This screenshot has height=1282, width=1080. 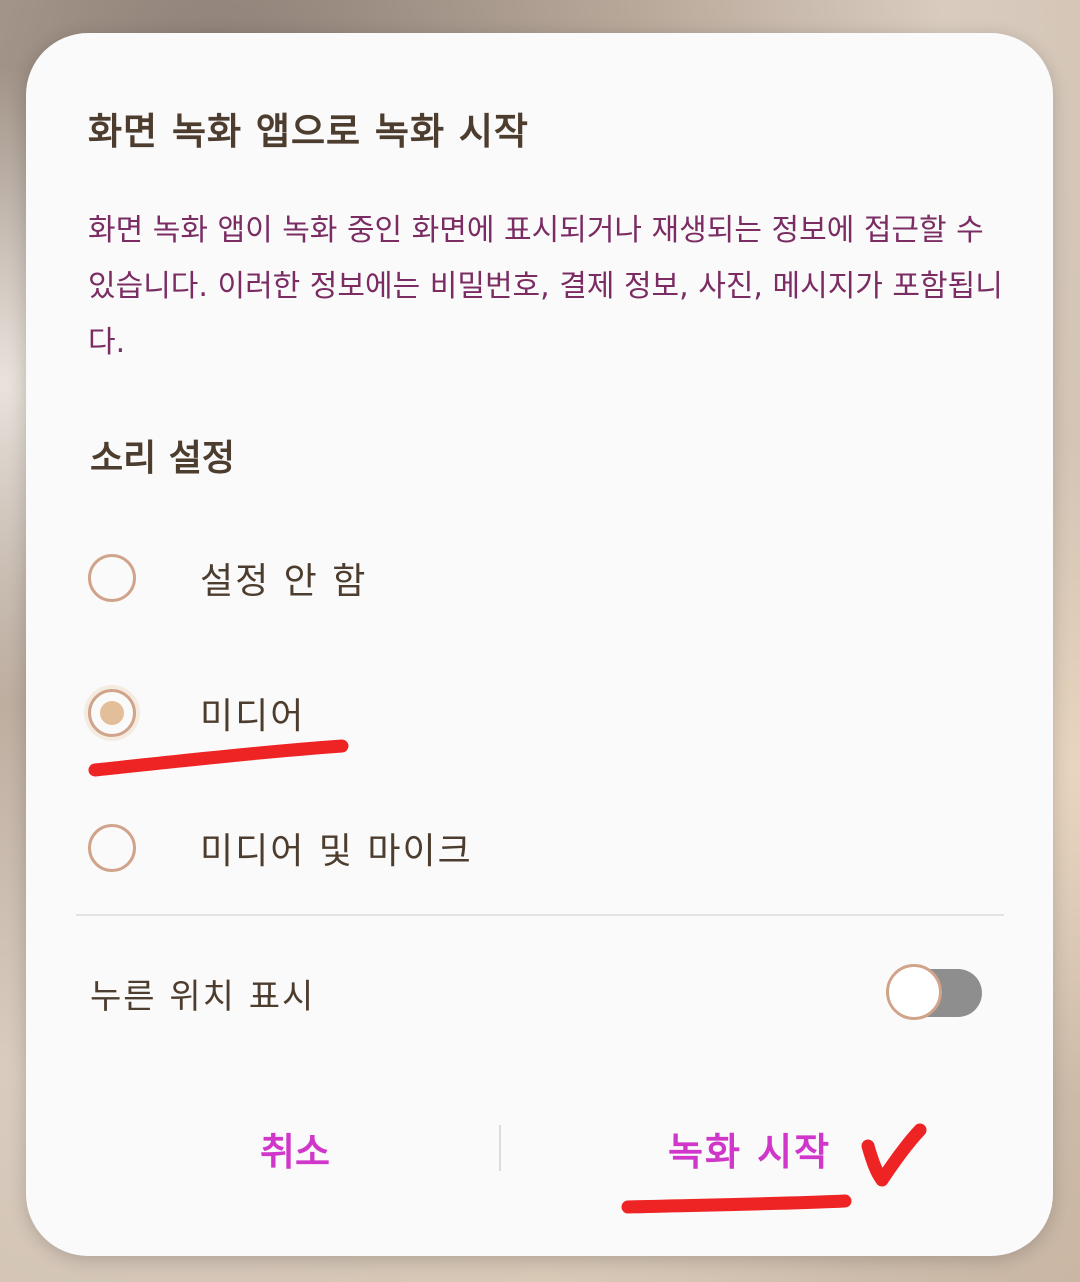 I want to click on sound-option-media-mic: 미디어 및 마이크, so click(x=386, y=848).